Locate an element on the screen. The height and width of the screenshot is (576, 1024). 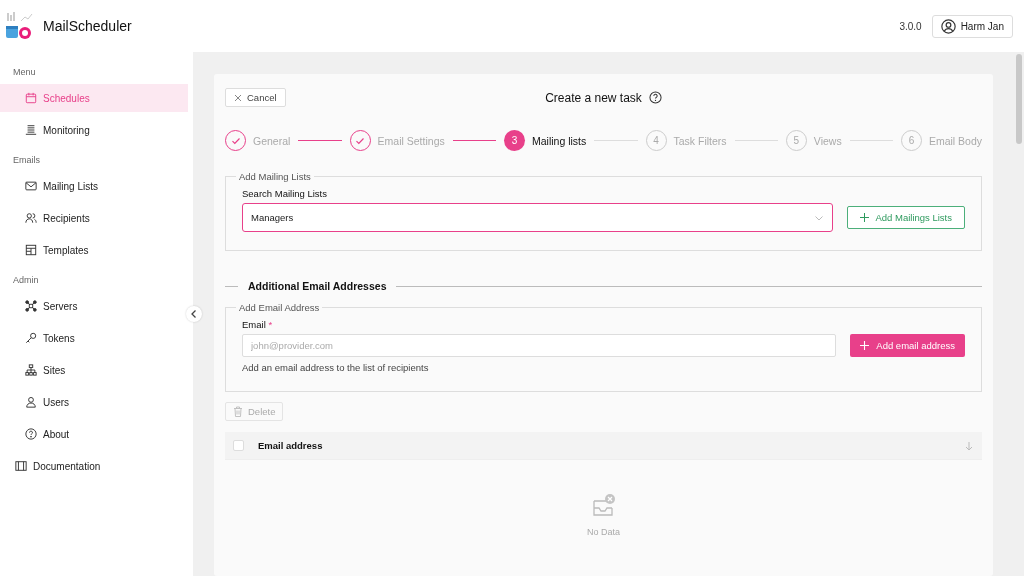
app-title: MailScheduler is located at coordinates (87, 26).